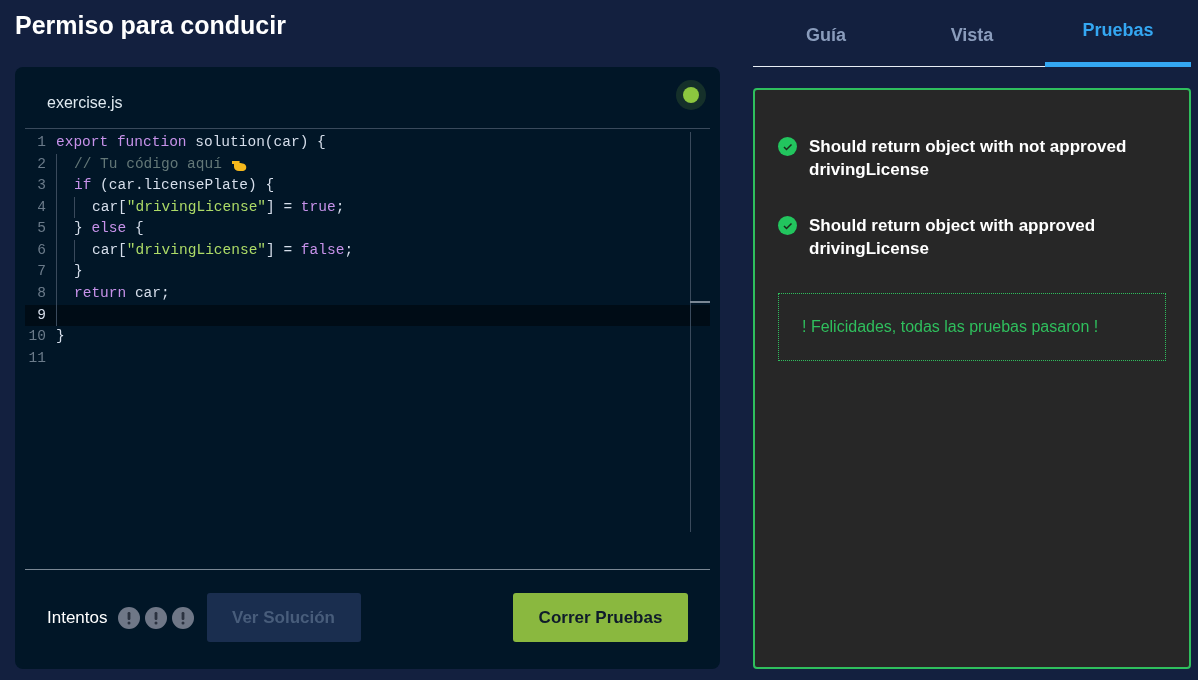 This screenshot has width=1198, height=680. I want to click on page-title: Permiso para conducir, so click(151, 25).